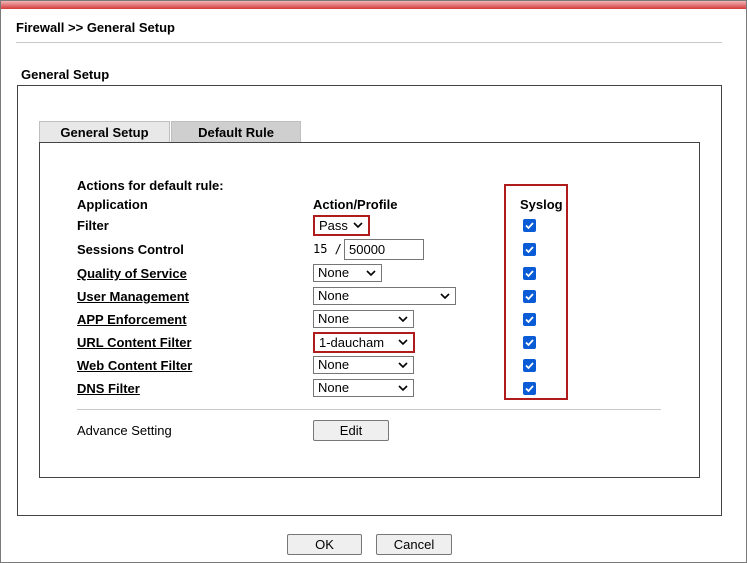 The width and height of the screenshot is (747, 563). What do you see at coordinates (324, 544) in the screenshot?
I see `ok-button: OK` at bounding box center [324, 544].